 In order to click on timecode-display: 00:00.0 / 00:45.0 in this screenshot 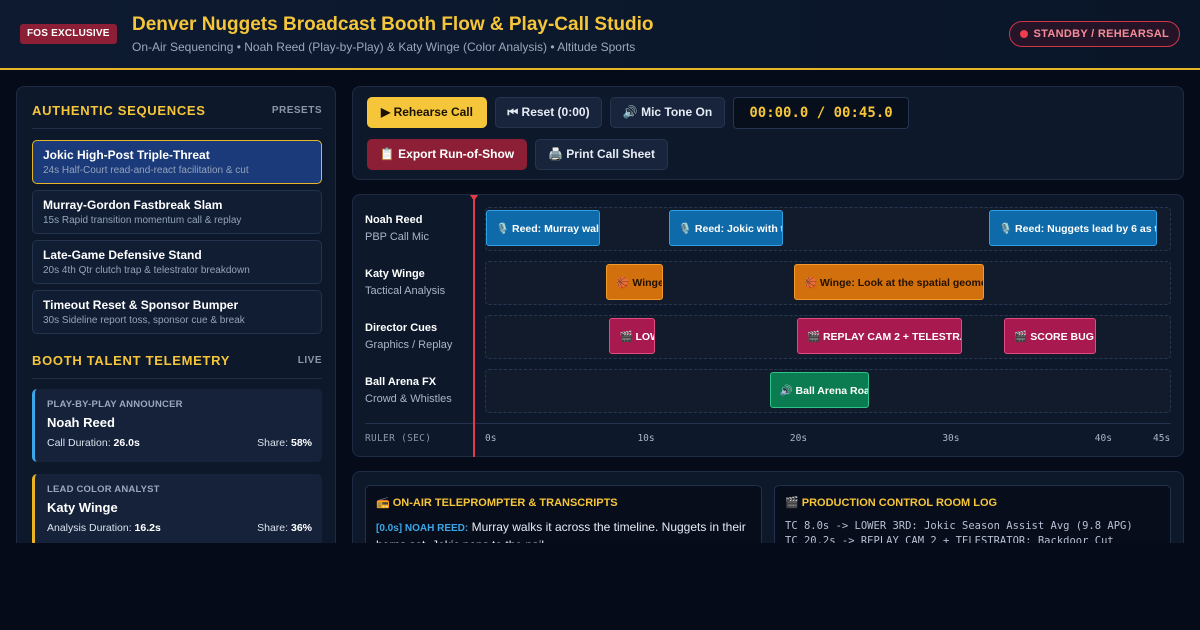, I will do `click(821, 113)`.